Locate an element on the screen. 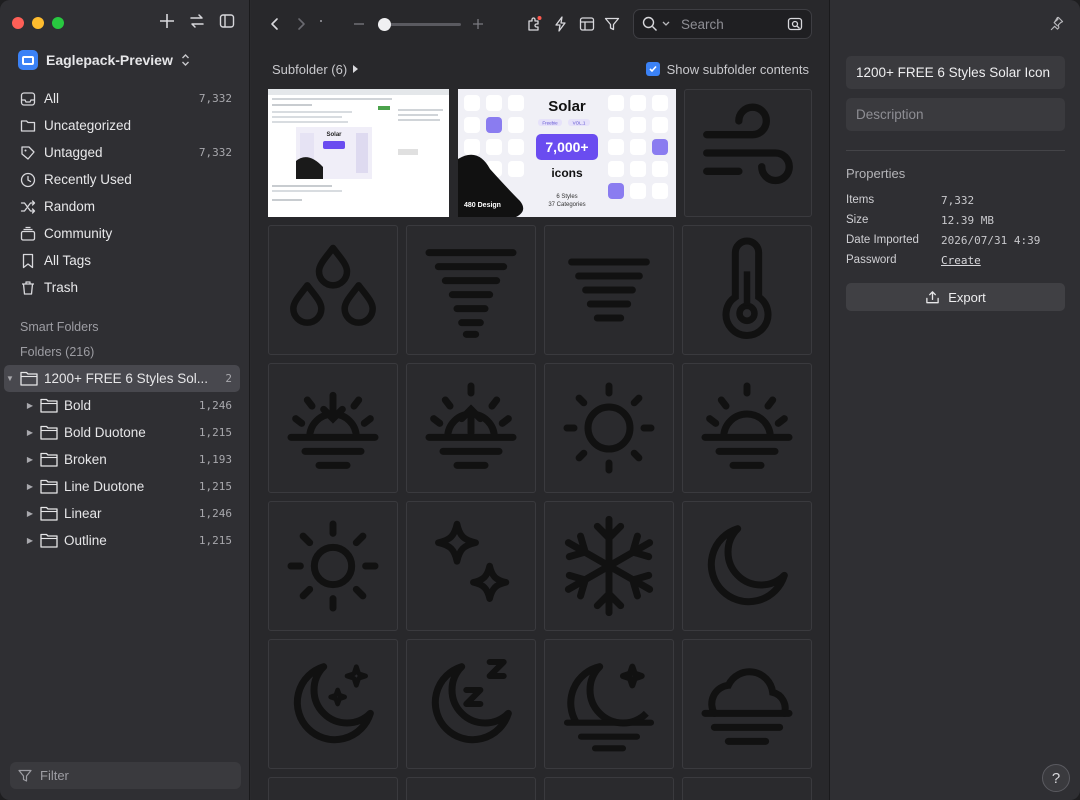 The image size is (1080, 800). thumbnail-sun is located at coordinates (609, 428).